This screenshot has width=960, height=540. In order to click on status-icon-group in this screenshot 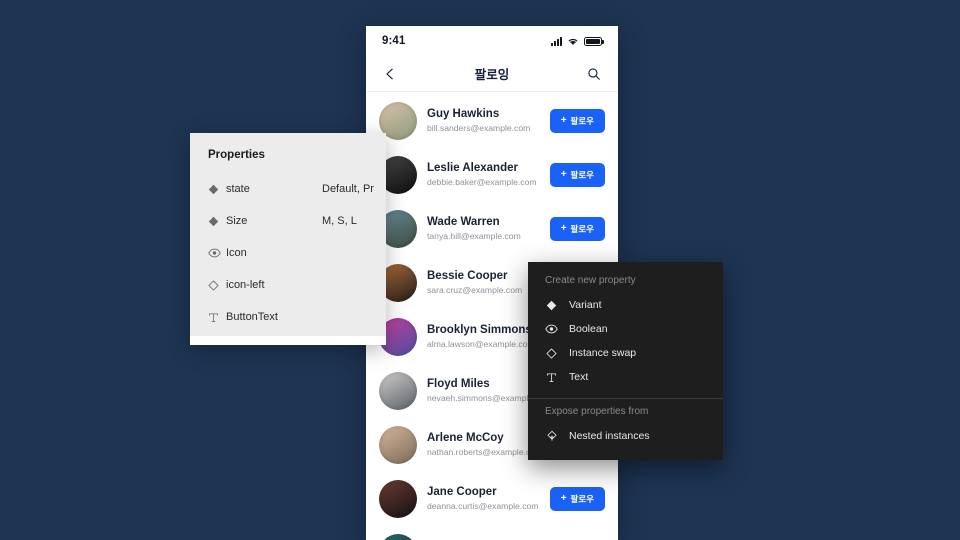, I will do `click(577, 41)`.